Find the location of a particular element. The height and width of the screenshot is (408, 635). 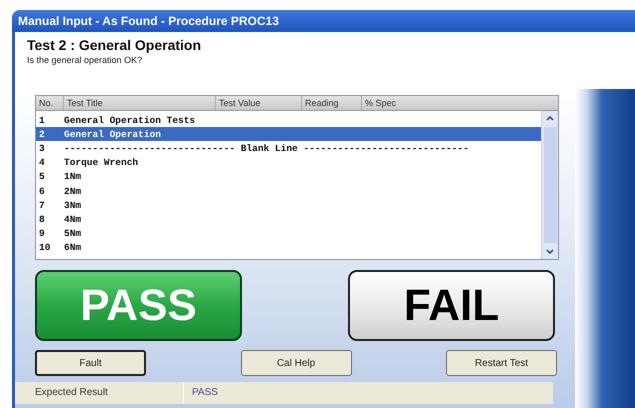

scrollbar is located at coordinates (549, 185).